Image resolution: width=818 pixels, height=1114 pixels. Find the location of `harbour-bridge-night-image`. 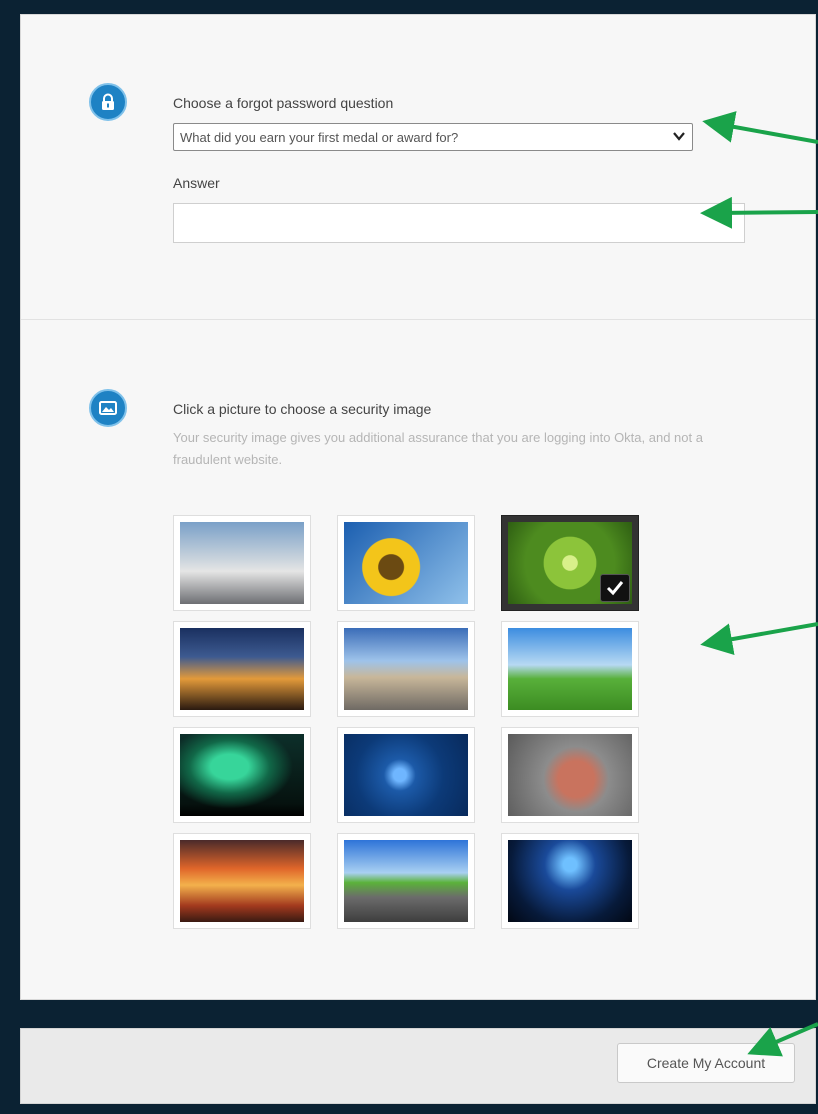

harbour-bridge-night-image is located at coordinates (242, 669).